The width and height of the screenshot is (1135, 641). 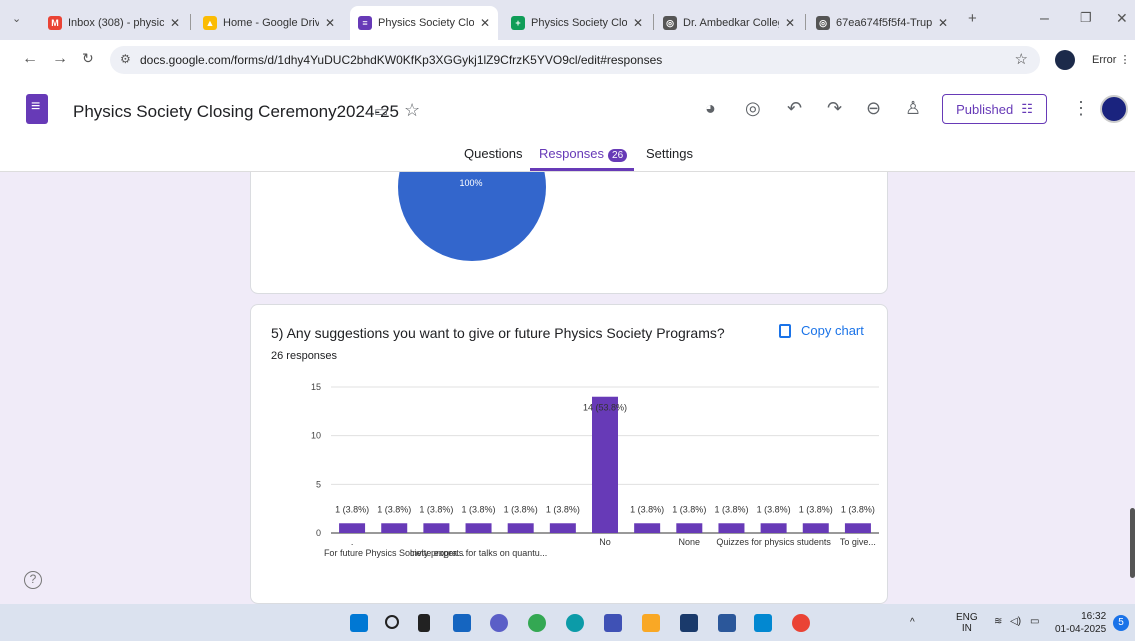 I want to click on search-icon, so click(x=392, y=622).